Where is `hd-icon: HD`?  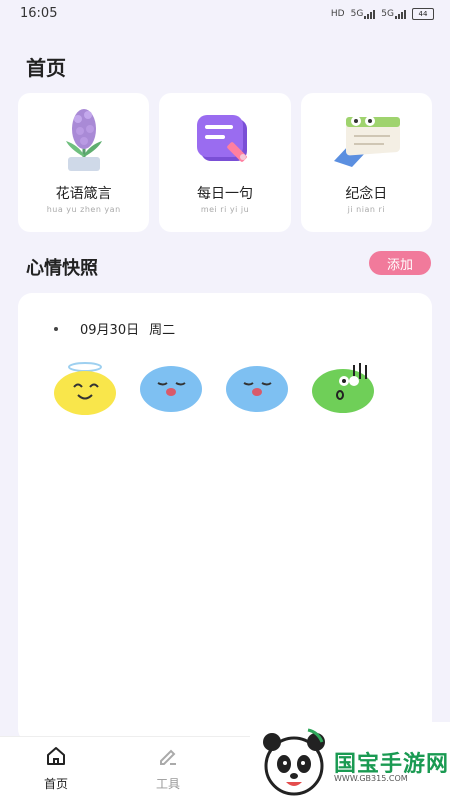 hd-icon: HD is located at coordinates (337, 14).